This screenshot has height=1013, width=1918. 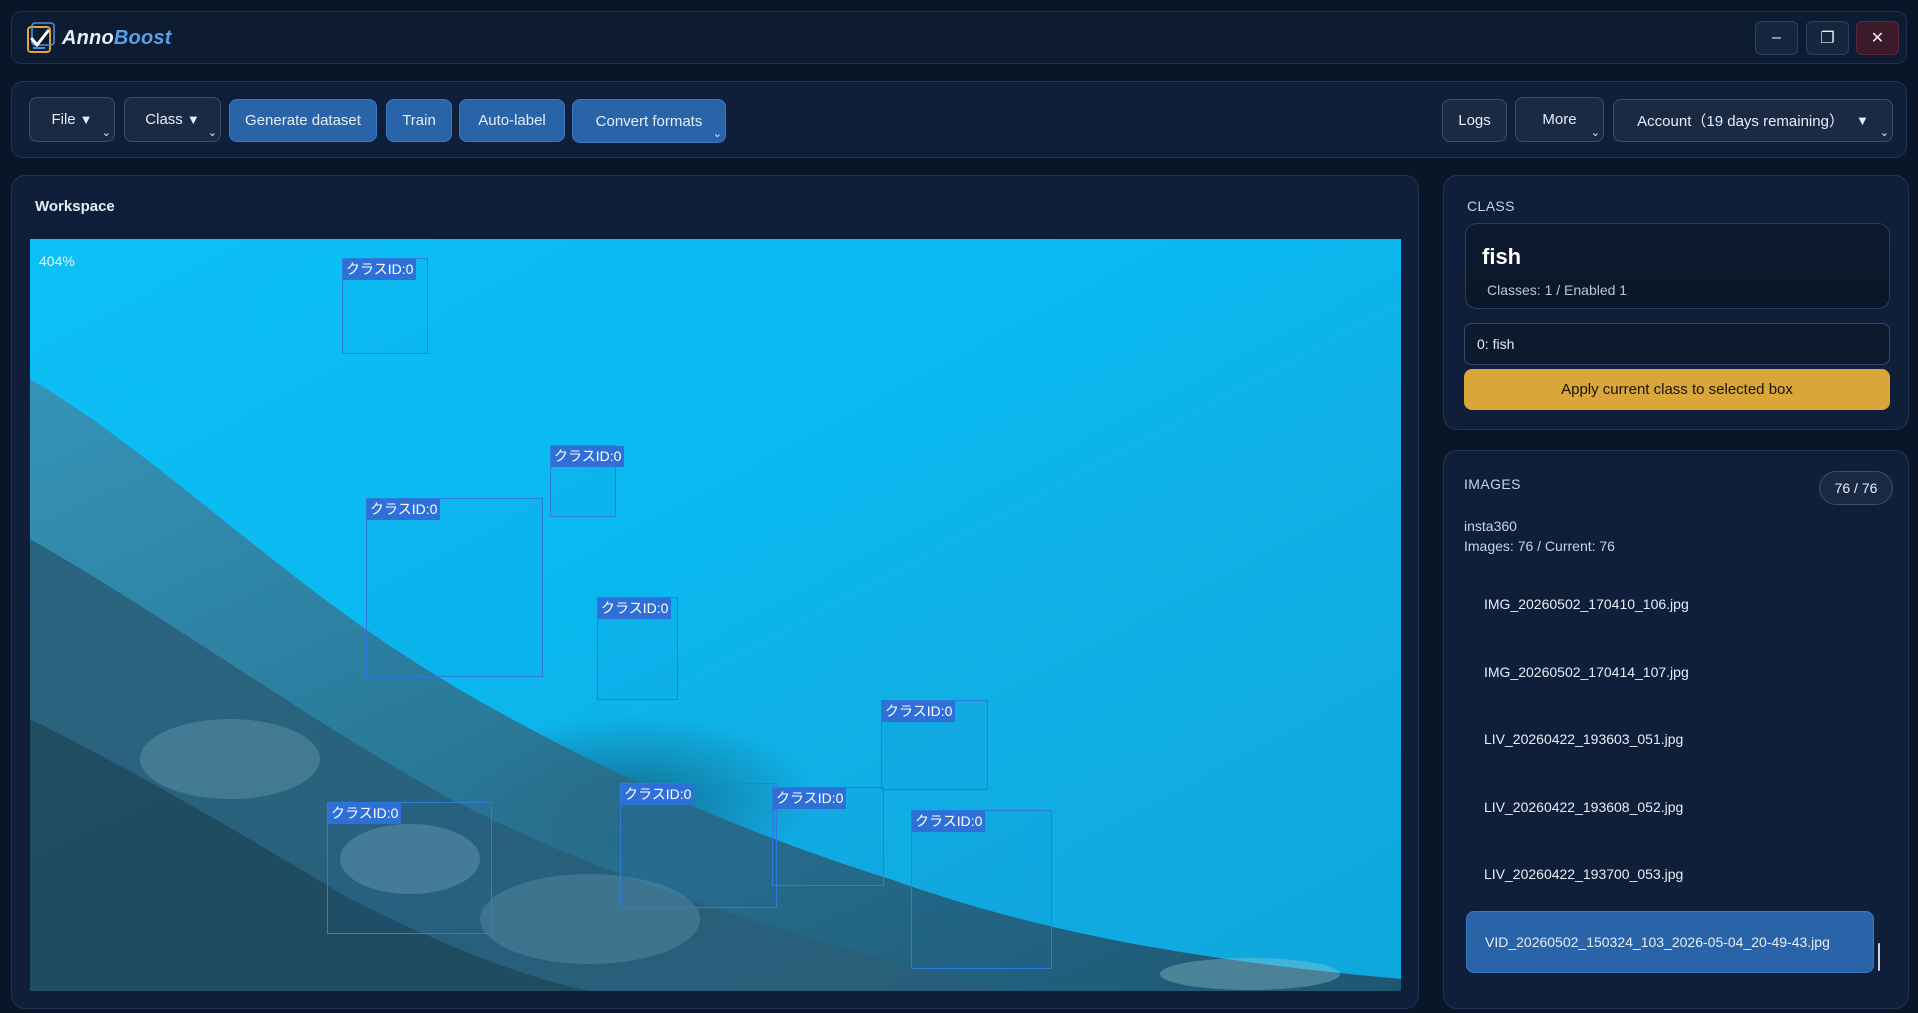 What do you see at coordinates (959, 37) in the screenshot?
I see `title-bar: AnnoBoost – ❐ ✕` at bounding box center [959, 37].